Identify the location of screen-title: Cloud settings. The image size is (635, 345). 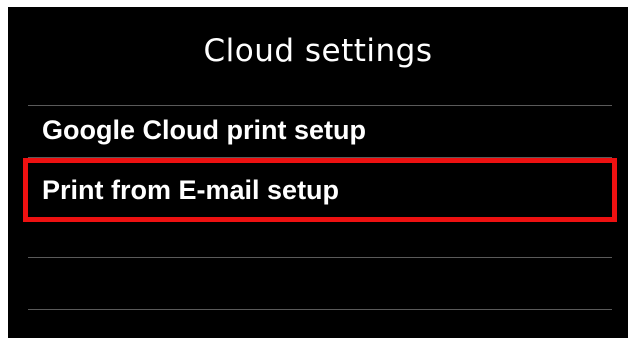
(318, 51).